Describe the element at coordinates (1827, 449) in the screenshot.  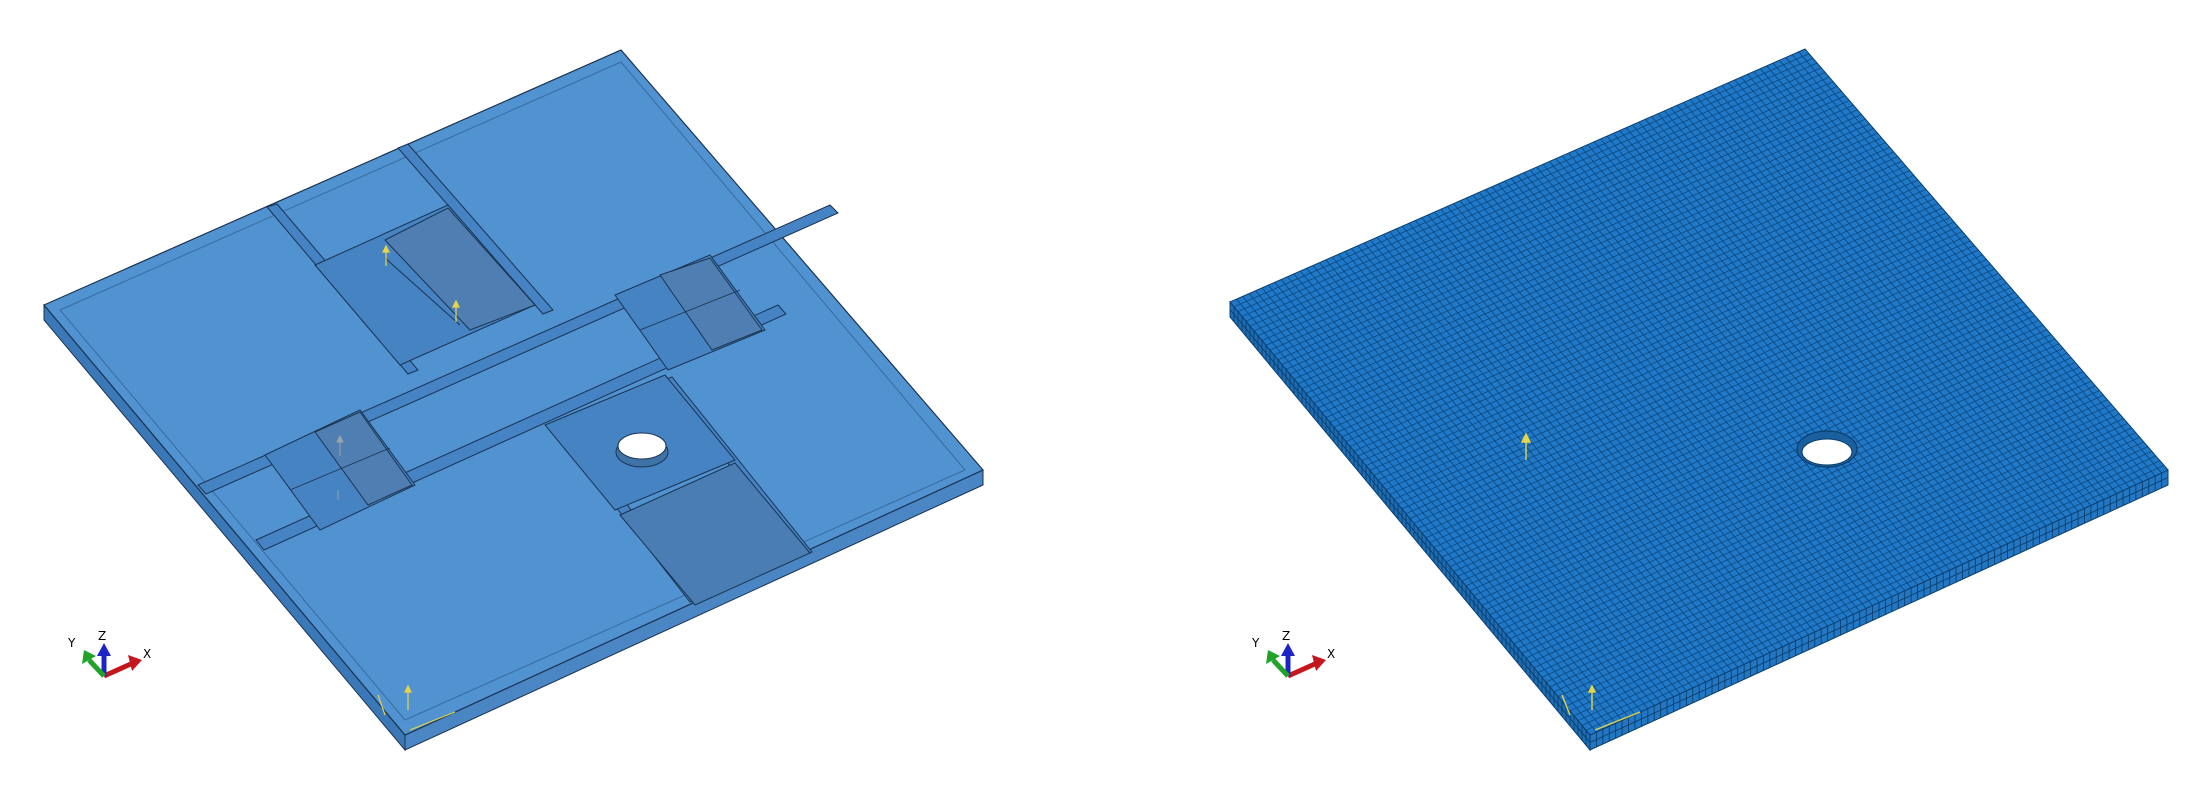
I see `mesh-hole` at that location.